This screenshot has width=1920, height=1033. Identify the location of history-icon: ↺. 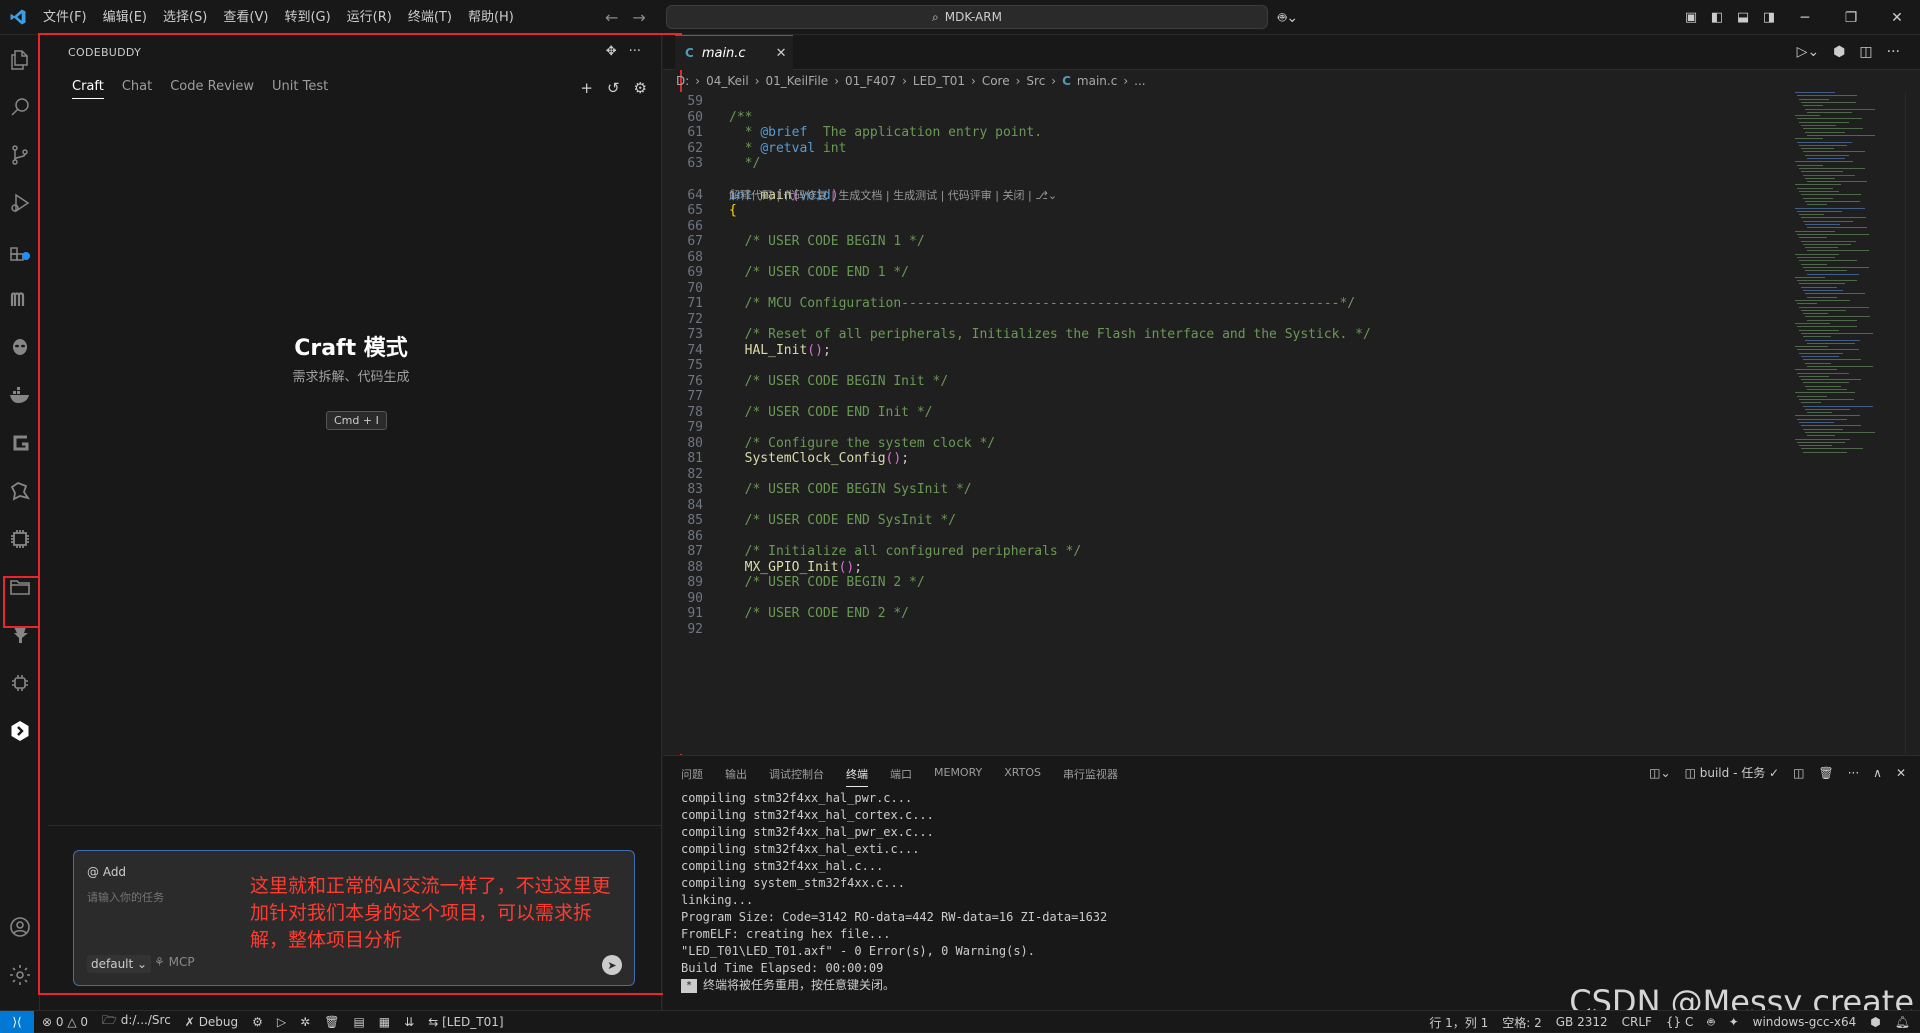
(613, 88).